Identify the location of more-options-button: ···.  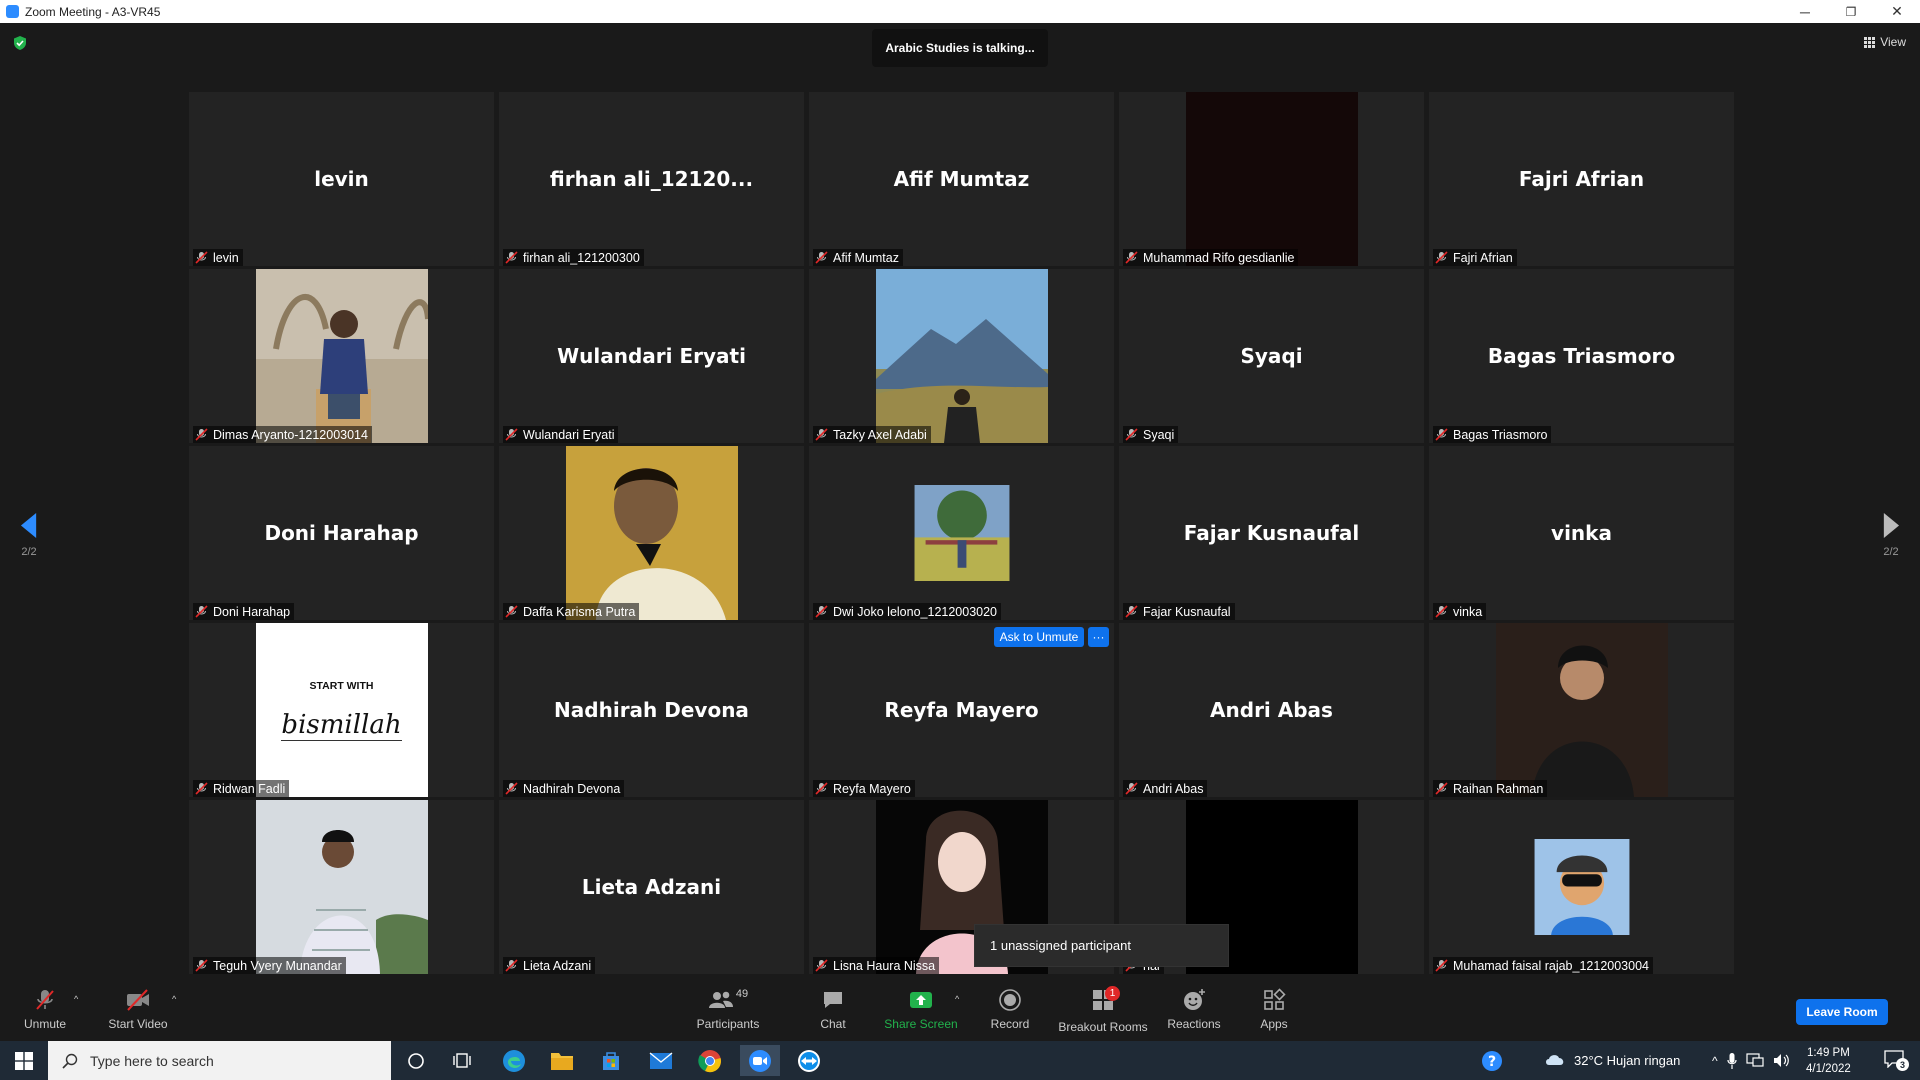
(1098, 637).